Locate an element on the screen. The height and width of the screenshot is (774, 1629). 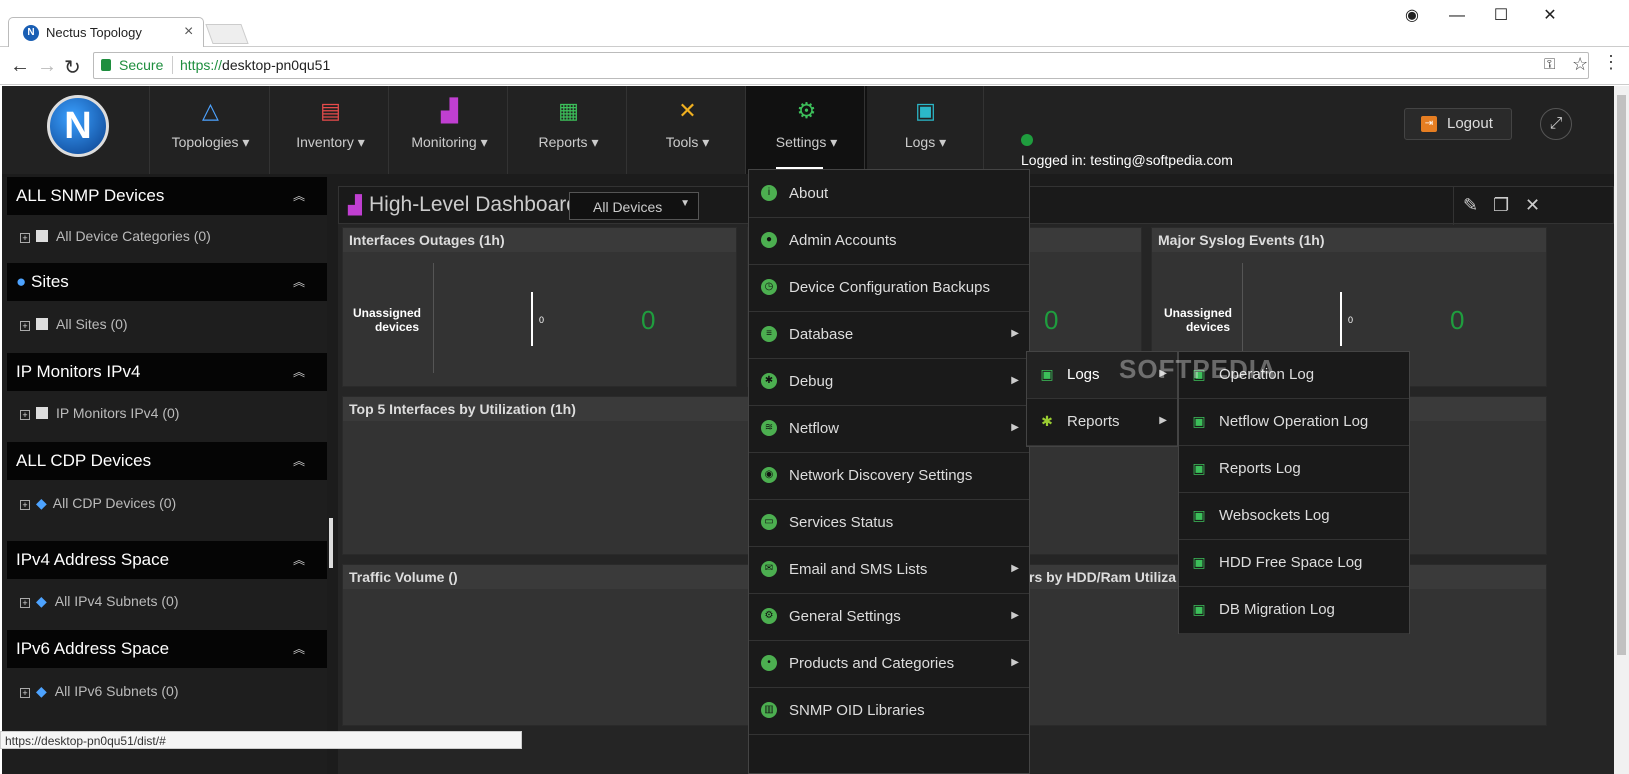
nav-label: Inventory ▾ is located at coordinates (330, 142).